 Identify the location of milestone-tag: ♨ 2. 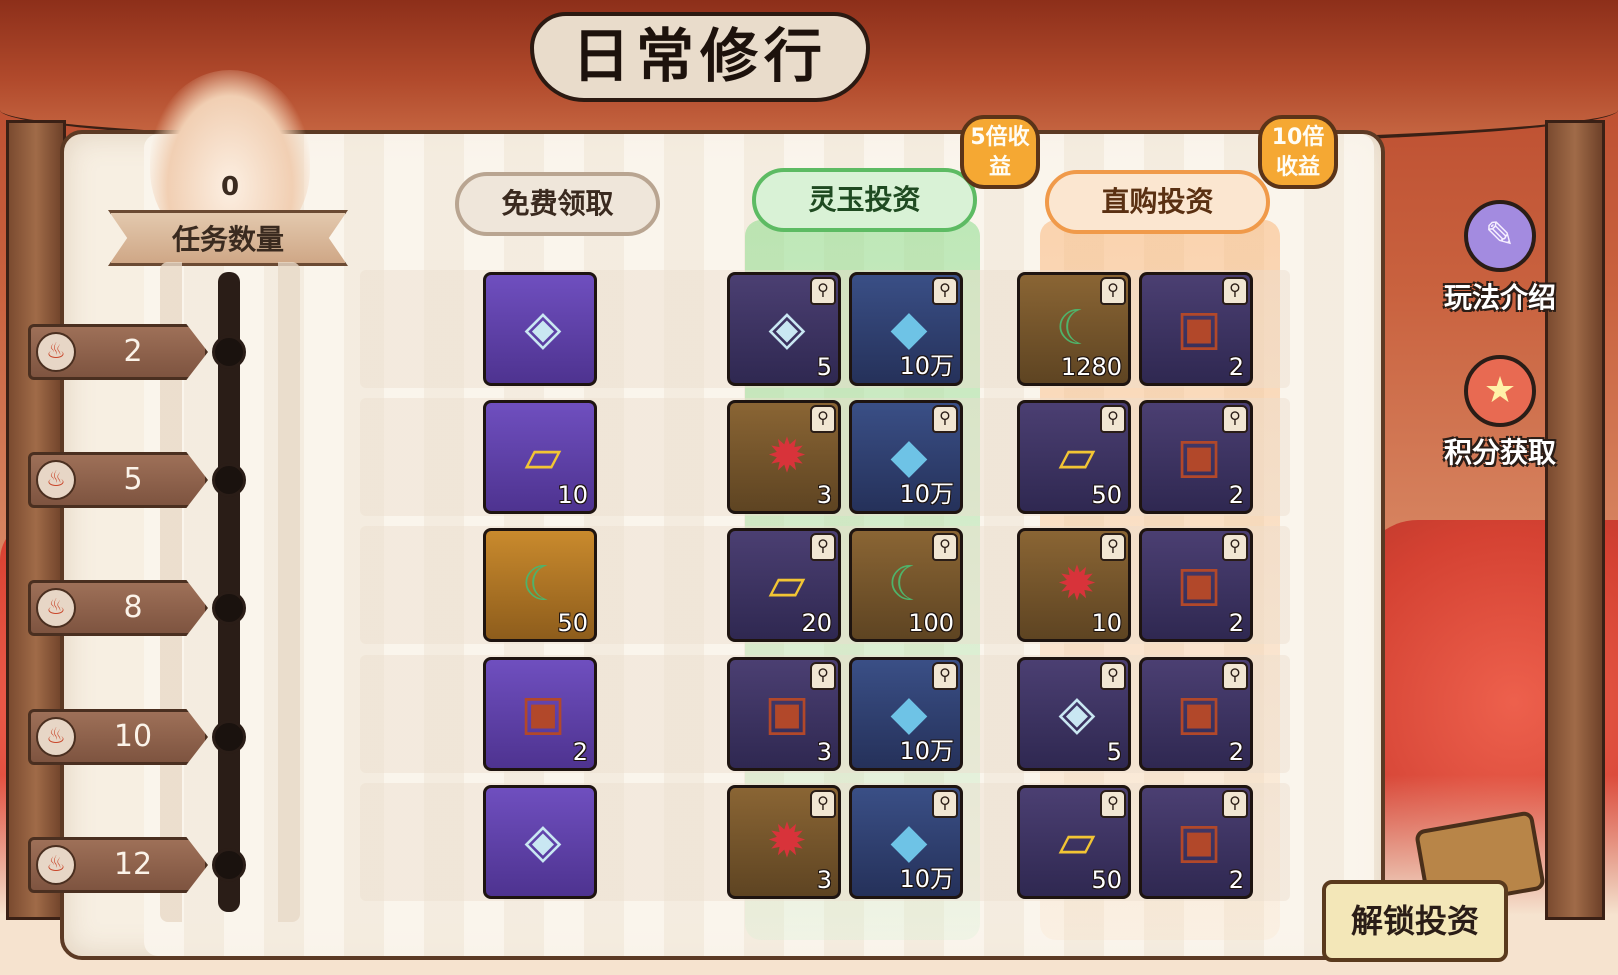
(118, 352).